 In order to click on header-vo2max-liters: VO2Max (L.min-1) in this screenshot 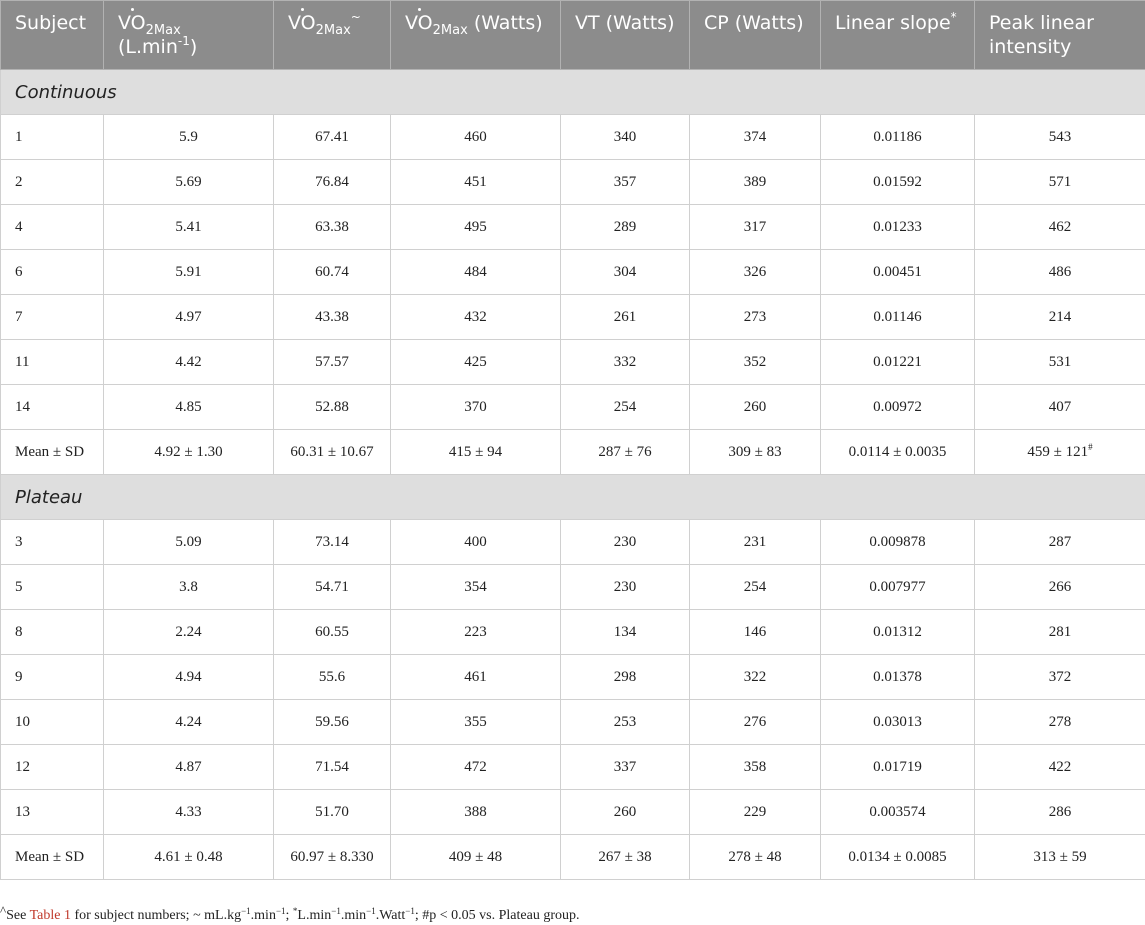, I will do `click(188, 35)`.